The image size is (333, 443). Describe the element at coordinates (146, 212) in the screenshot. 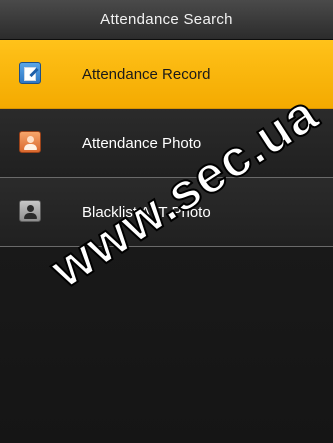

I see `menu-item-label: Blacklist ATT Photo` at that location.